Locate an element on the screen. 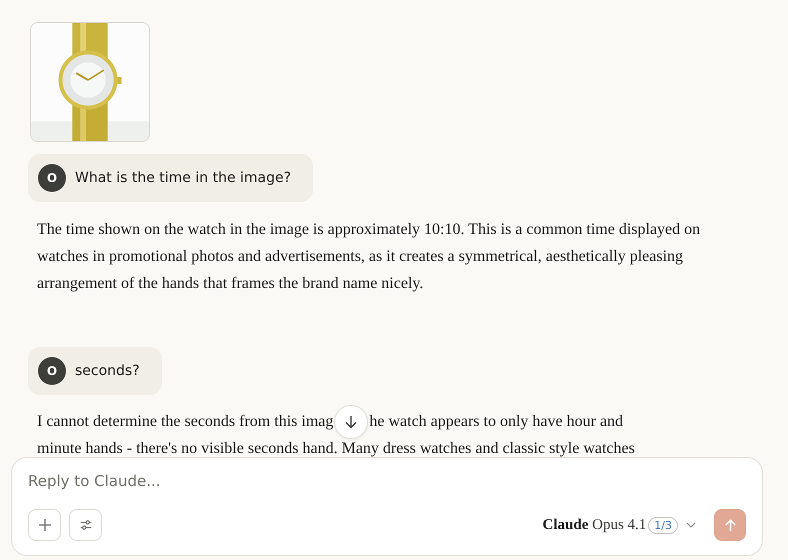 The height and width of the screenshot is (560, 788). add-button is located at coordinates (44, 525).